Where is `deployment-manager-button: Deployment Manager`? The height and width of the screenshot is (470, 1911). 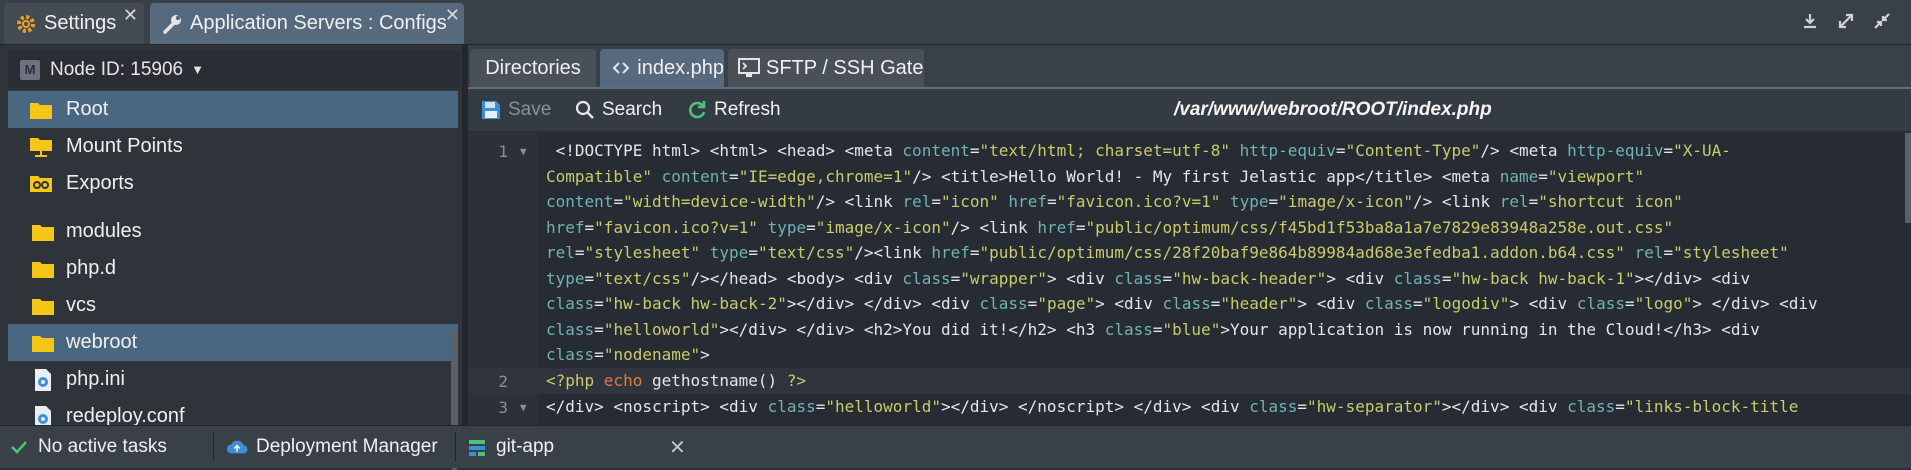
deployment-manager-button: Deployment Manager is located at coordinates (332, 447).